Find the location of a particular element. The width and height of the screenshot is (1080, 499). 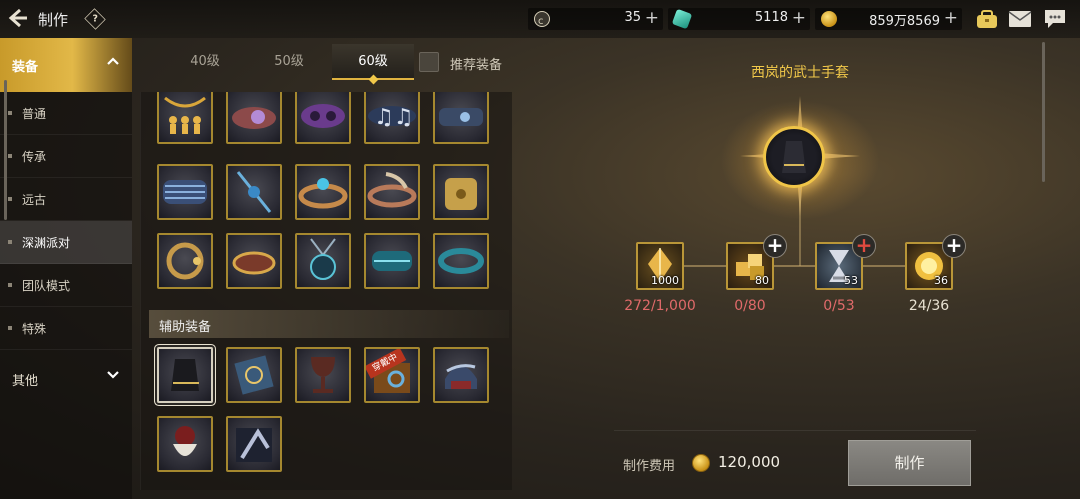

right-scrollbar is located at coordinates (1043, 112).